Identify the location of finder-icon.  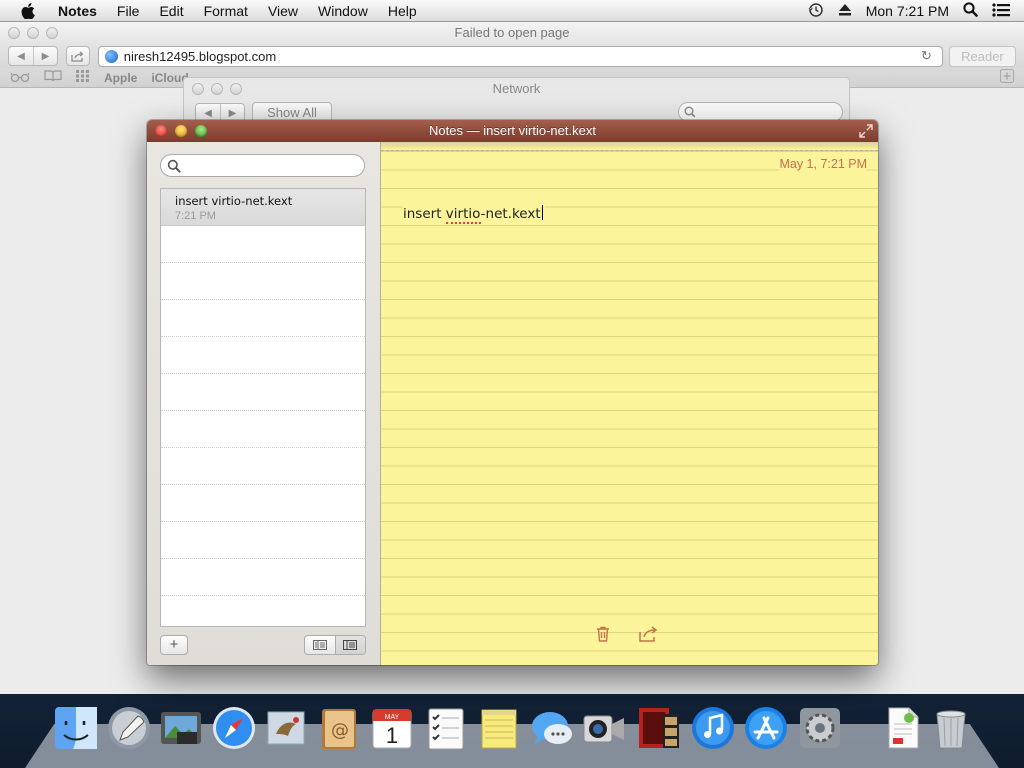
(76, 729).